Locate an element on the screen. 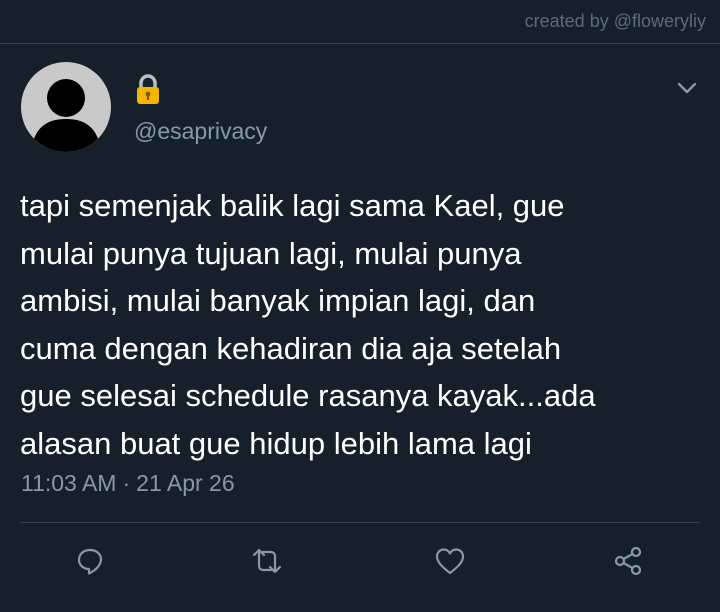 Image resolution: width=720 pixels, height=612 pixels. retweet-button is located at coordinates (267, 561).